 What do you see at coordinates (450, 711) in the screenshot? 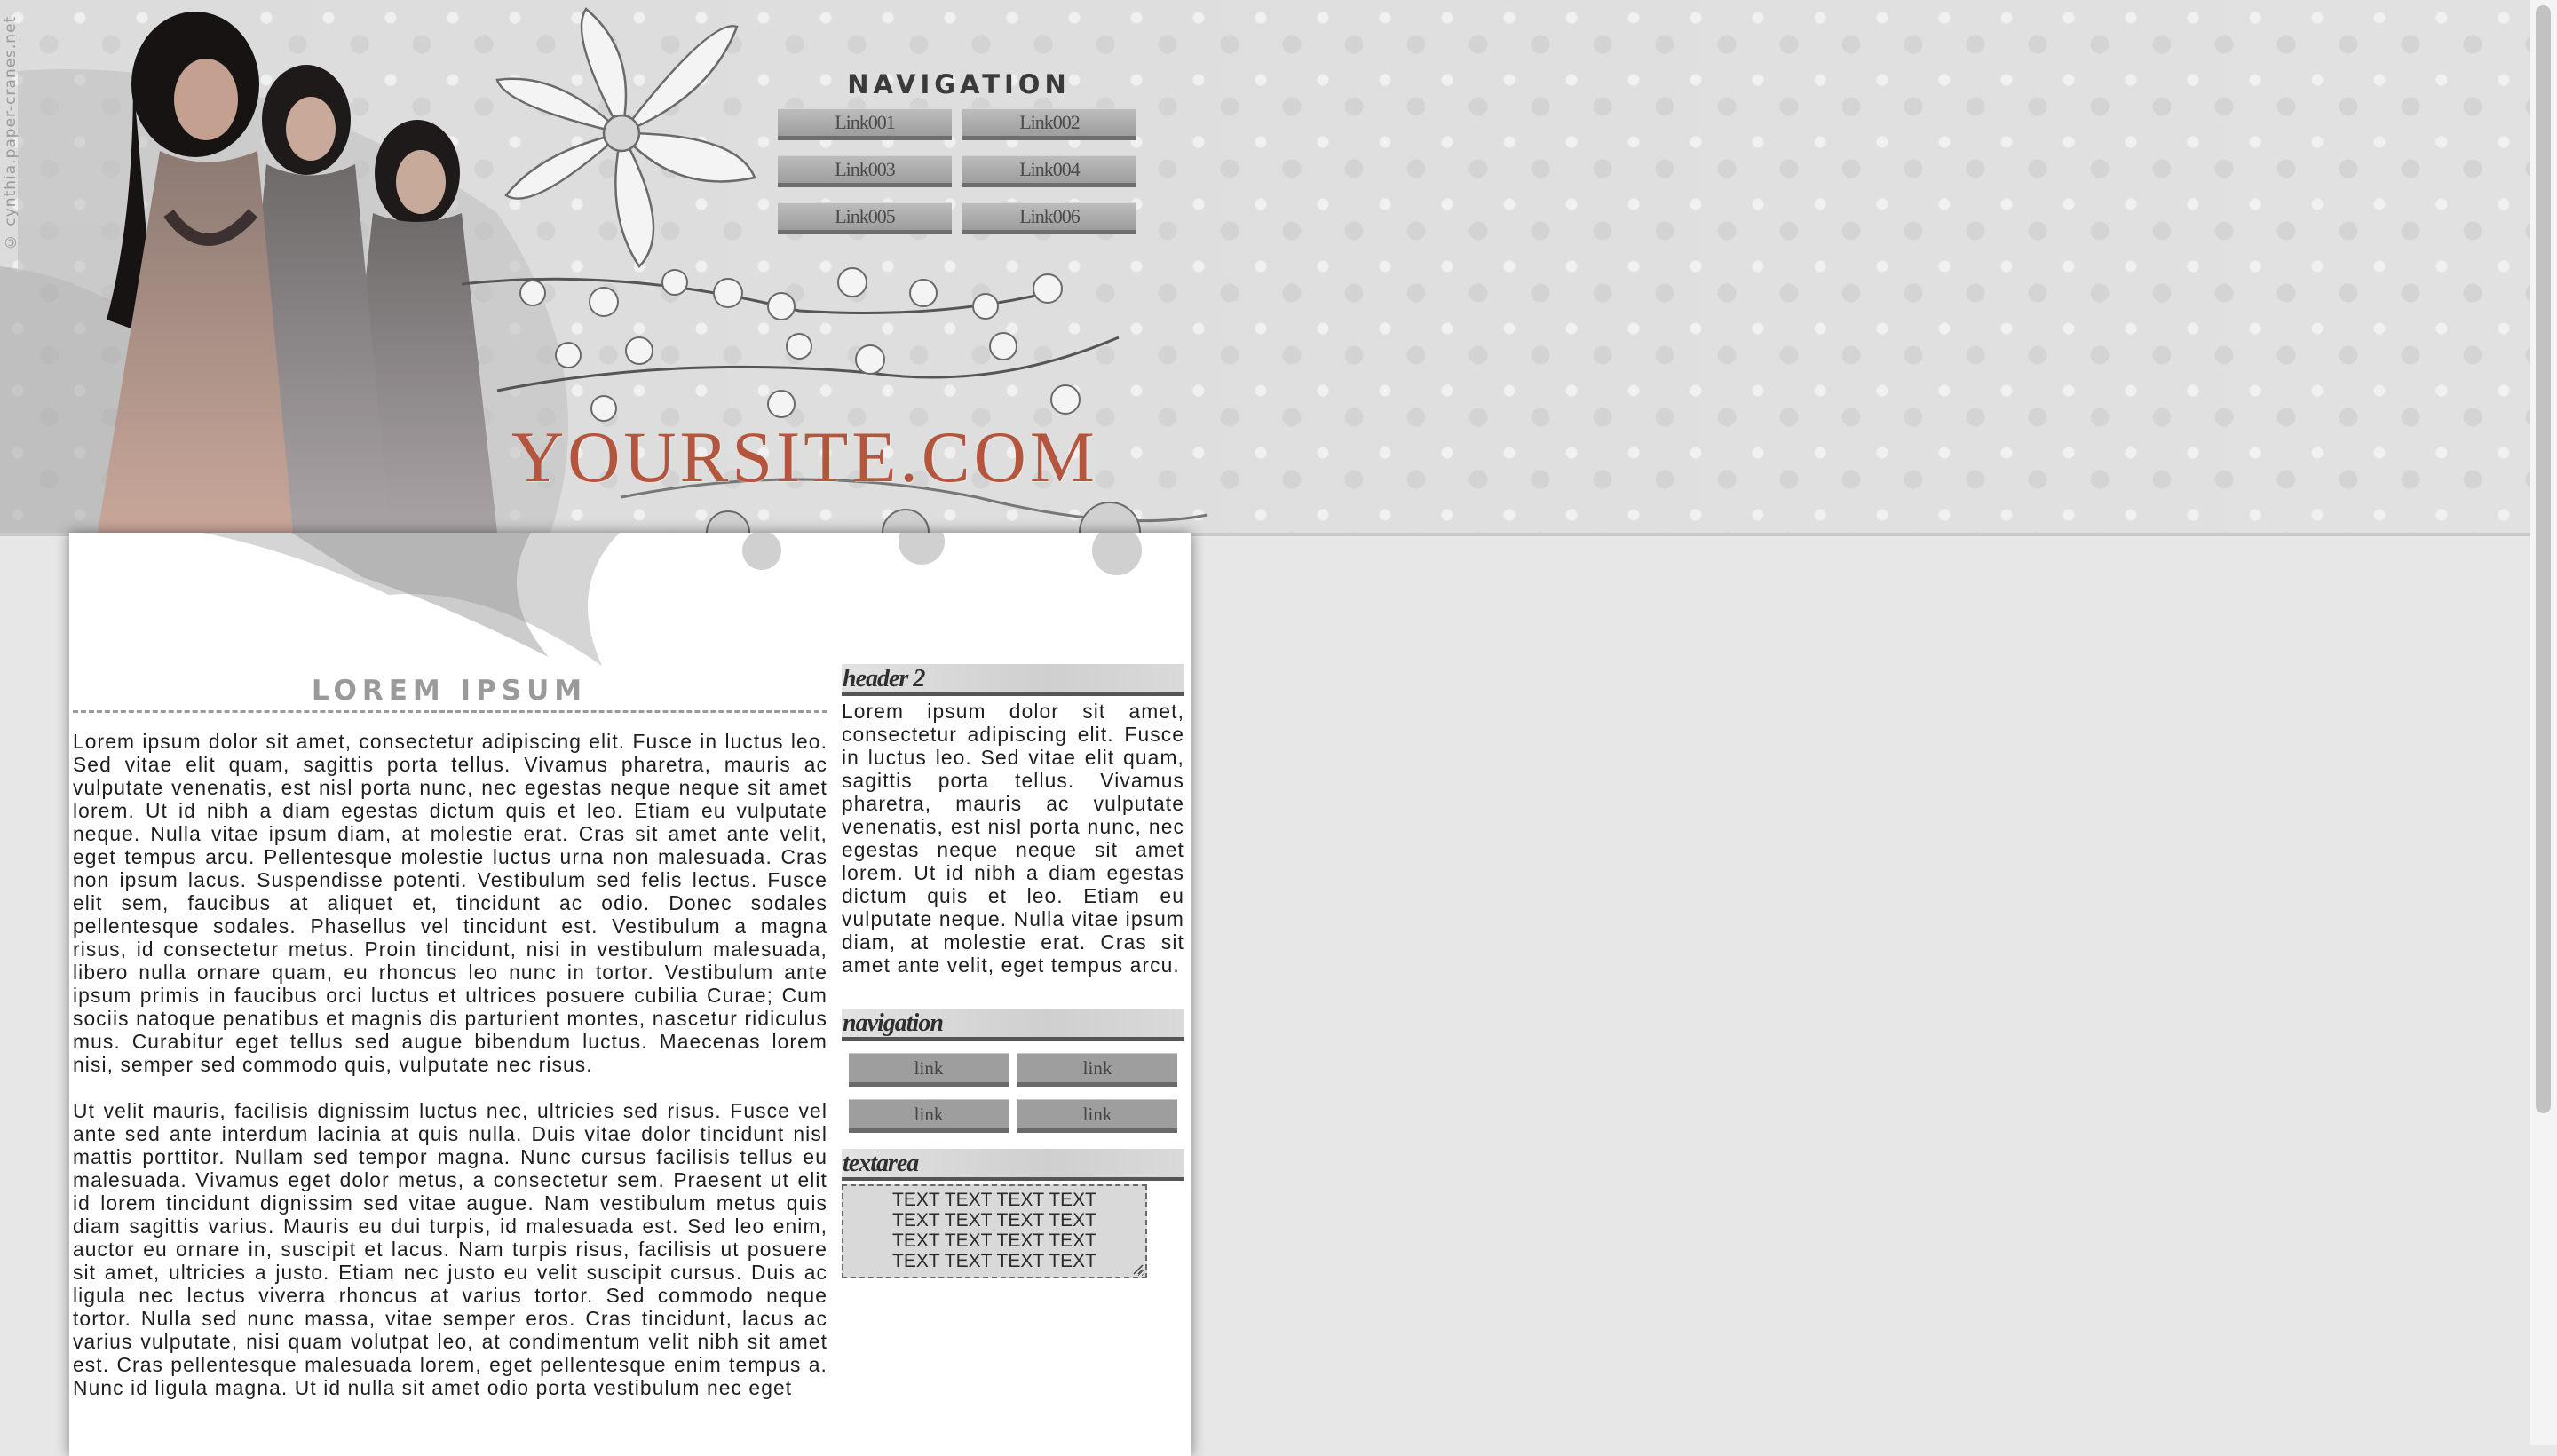
I see `title-divider` at bounding box center [450, 711].